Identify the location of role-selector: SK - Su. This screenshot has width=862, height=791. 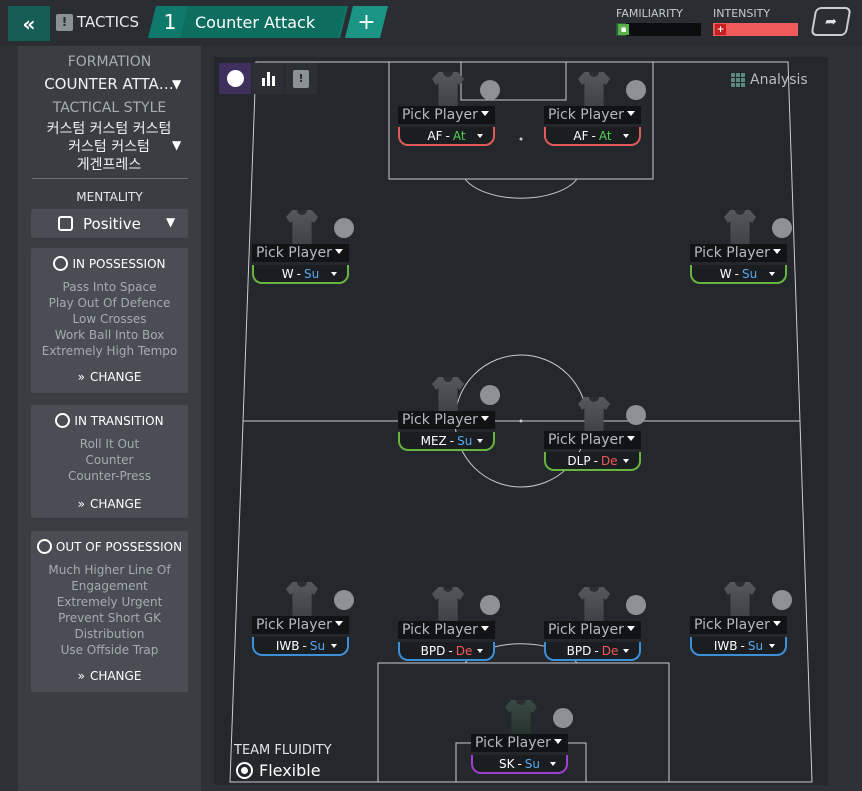
(519, 764).